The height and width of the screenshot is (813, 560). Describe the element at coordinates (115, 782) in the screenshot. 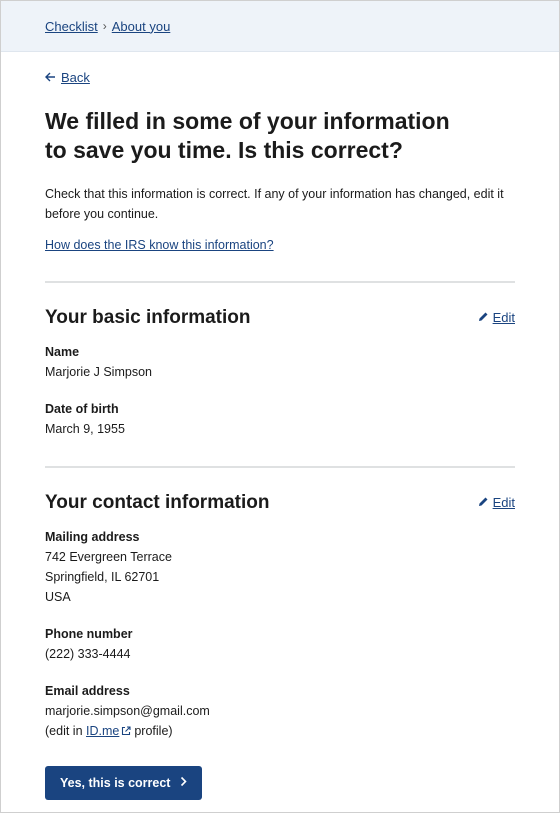

I see `confirm-button-label: Yes, this is correct` at that location.